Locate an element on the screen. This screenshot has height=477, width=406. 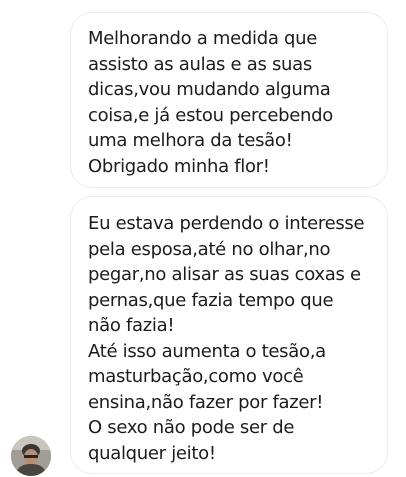
avatar-photo-icon is located at coordinates (31, 456).